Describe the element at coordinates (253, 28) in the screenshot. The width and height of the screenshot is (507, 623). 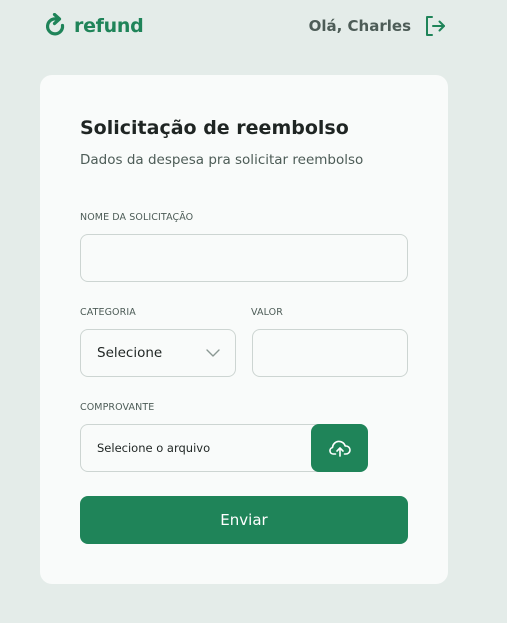
I see `app-header: refund Olá, Charles` at that location.